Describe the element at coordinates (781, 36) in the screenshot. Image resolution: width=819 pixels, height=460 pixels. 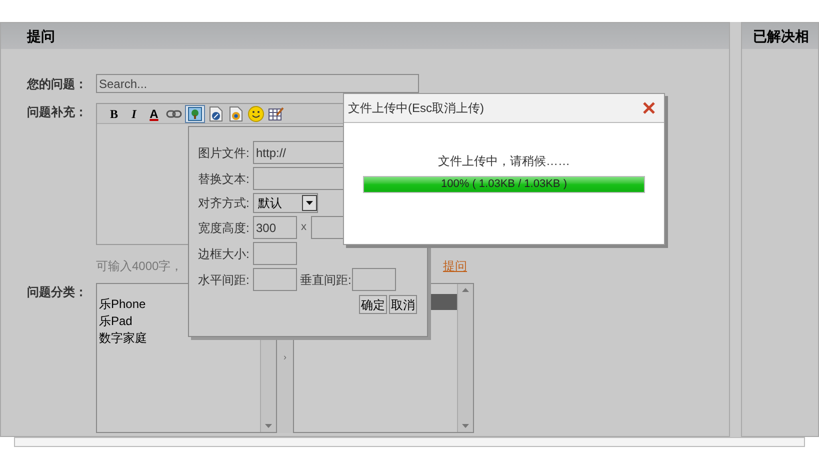
I see `panel-title: 已解决相` at that location.